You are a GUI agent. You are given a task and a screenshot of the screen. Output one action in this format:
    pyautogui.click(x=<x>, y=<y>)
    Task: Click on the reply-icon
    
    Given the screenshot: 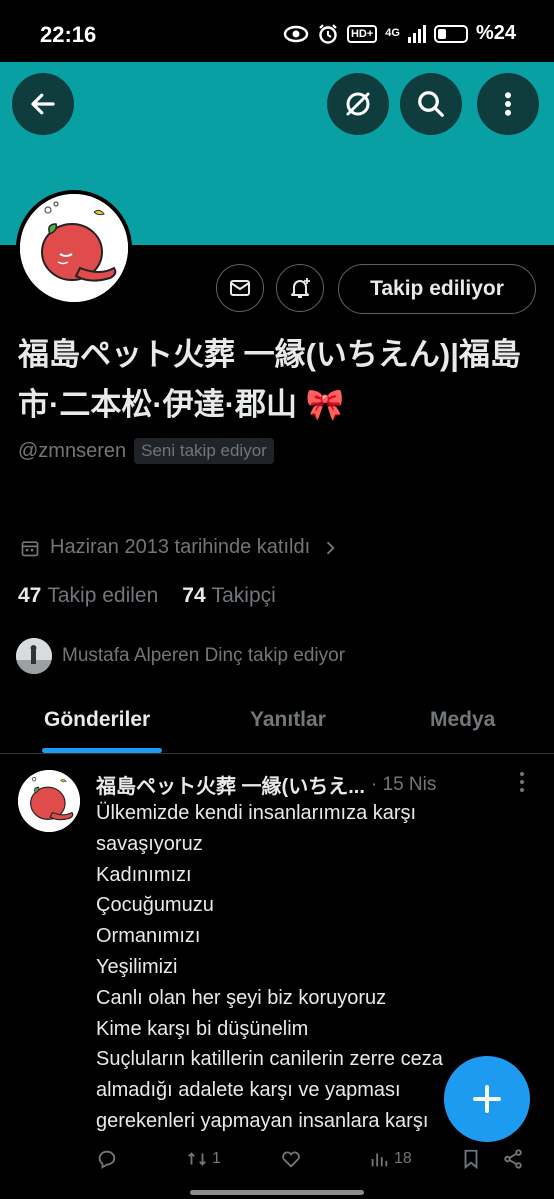 What is the action you would take?
    pyautogui.click(x=107, y=1159)
    